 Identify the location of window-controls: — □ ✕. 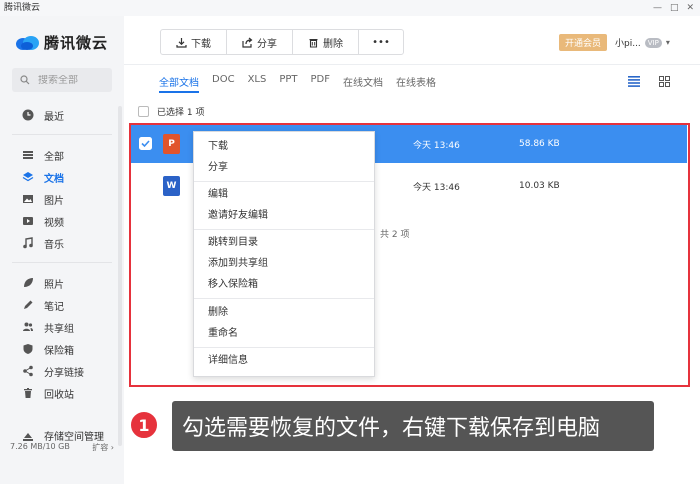
(673, 8).